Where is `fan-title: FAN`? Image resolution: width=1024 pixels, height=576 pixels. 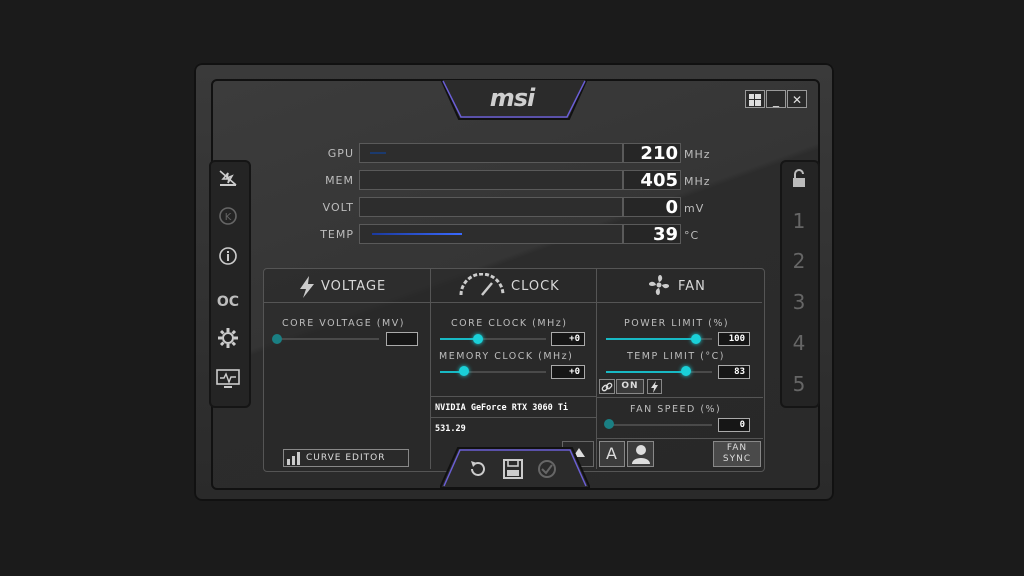
fan-title: FAN is located at coordinates (692, 286).